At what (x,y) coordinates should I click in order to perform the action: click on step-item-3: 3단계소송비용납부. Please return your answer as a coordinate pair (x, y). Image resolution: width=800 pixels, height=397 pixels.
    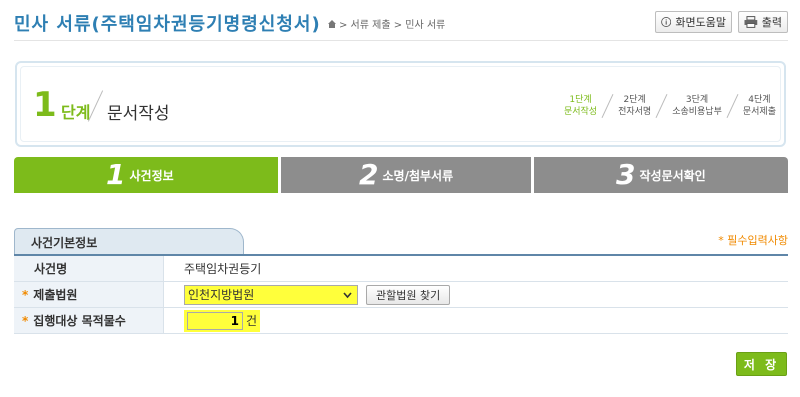
    Looking at the image, I should click on (707, 106).